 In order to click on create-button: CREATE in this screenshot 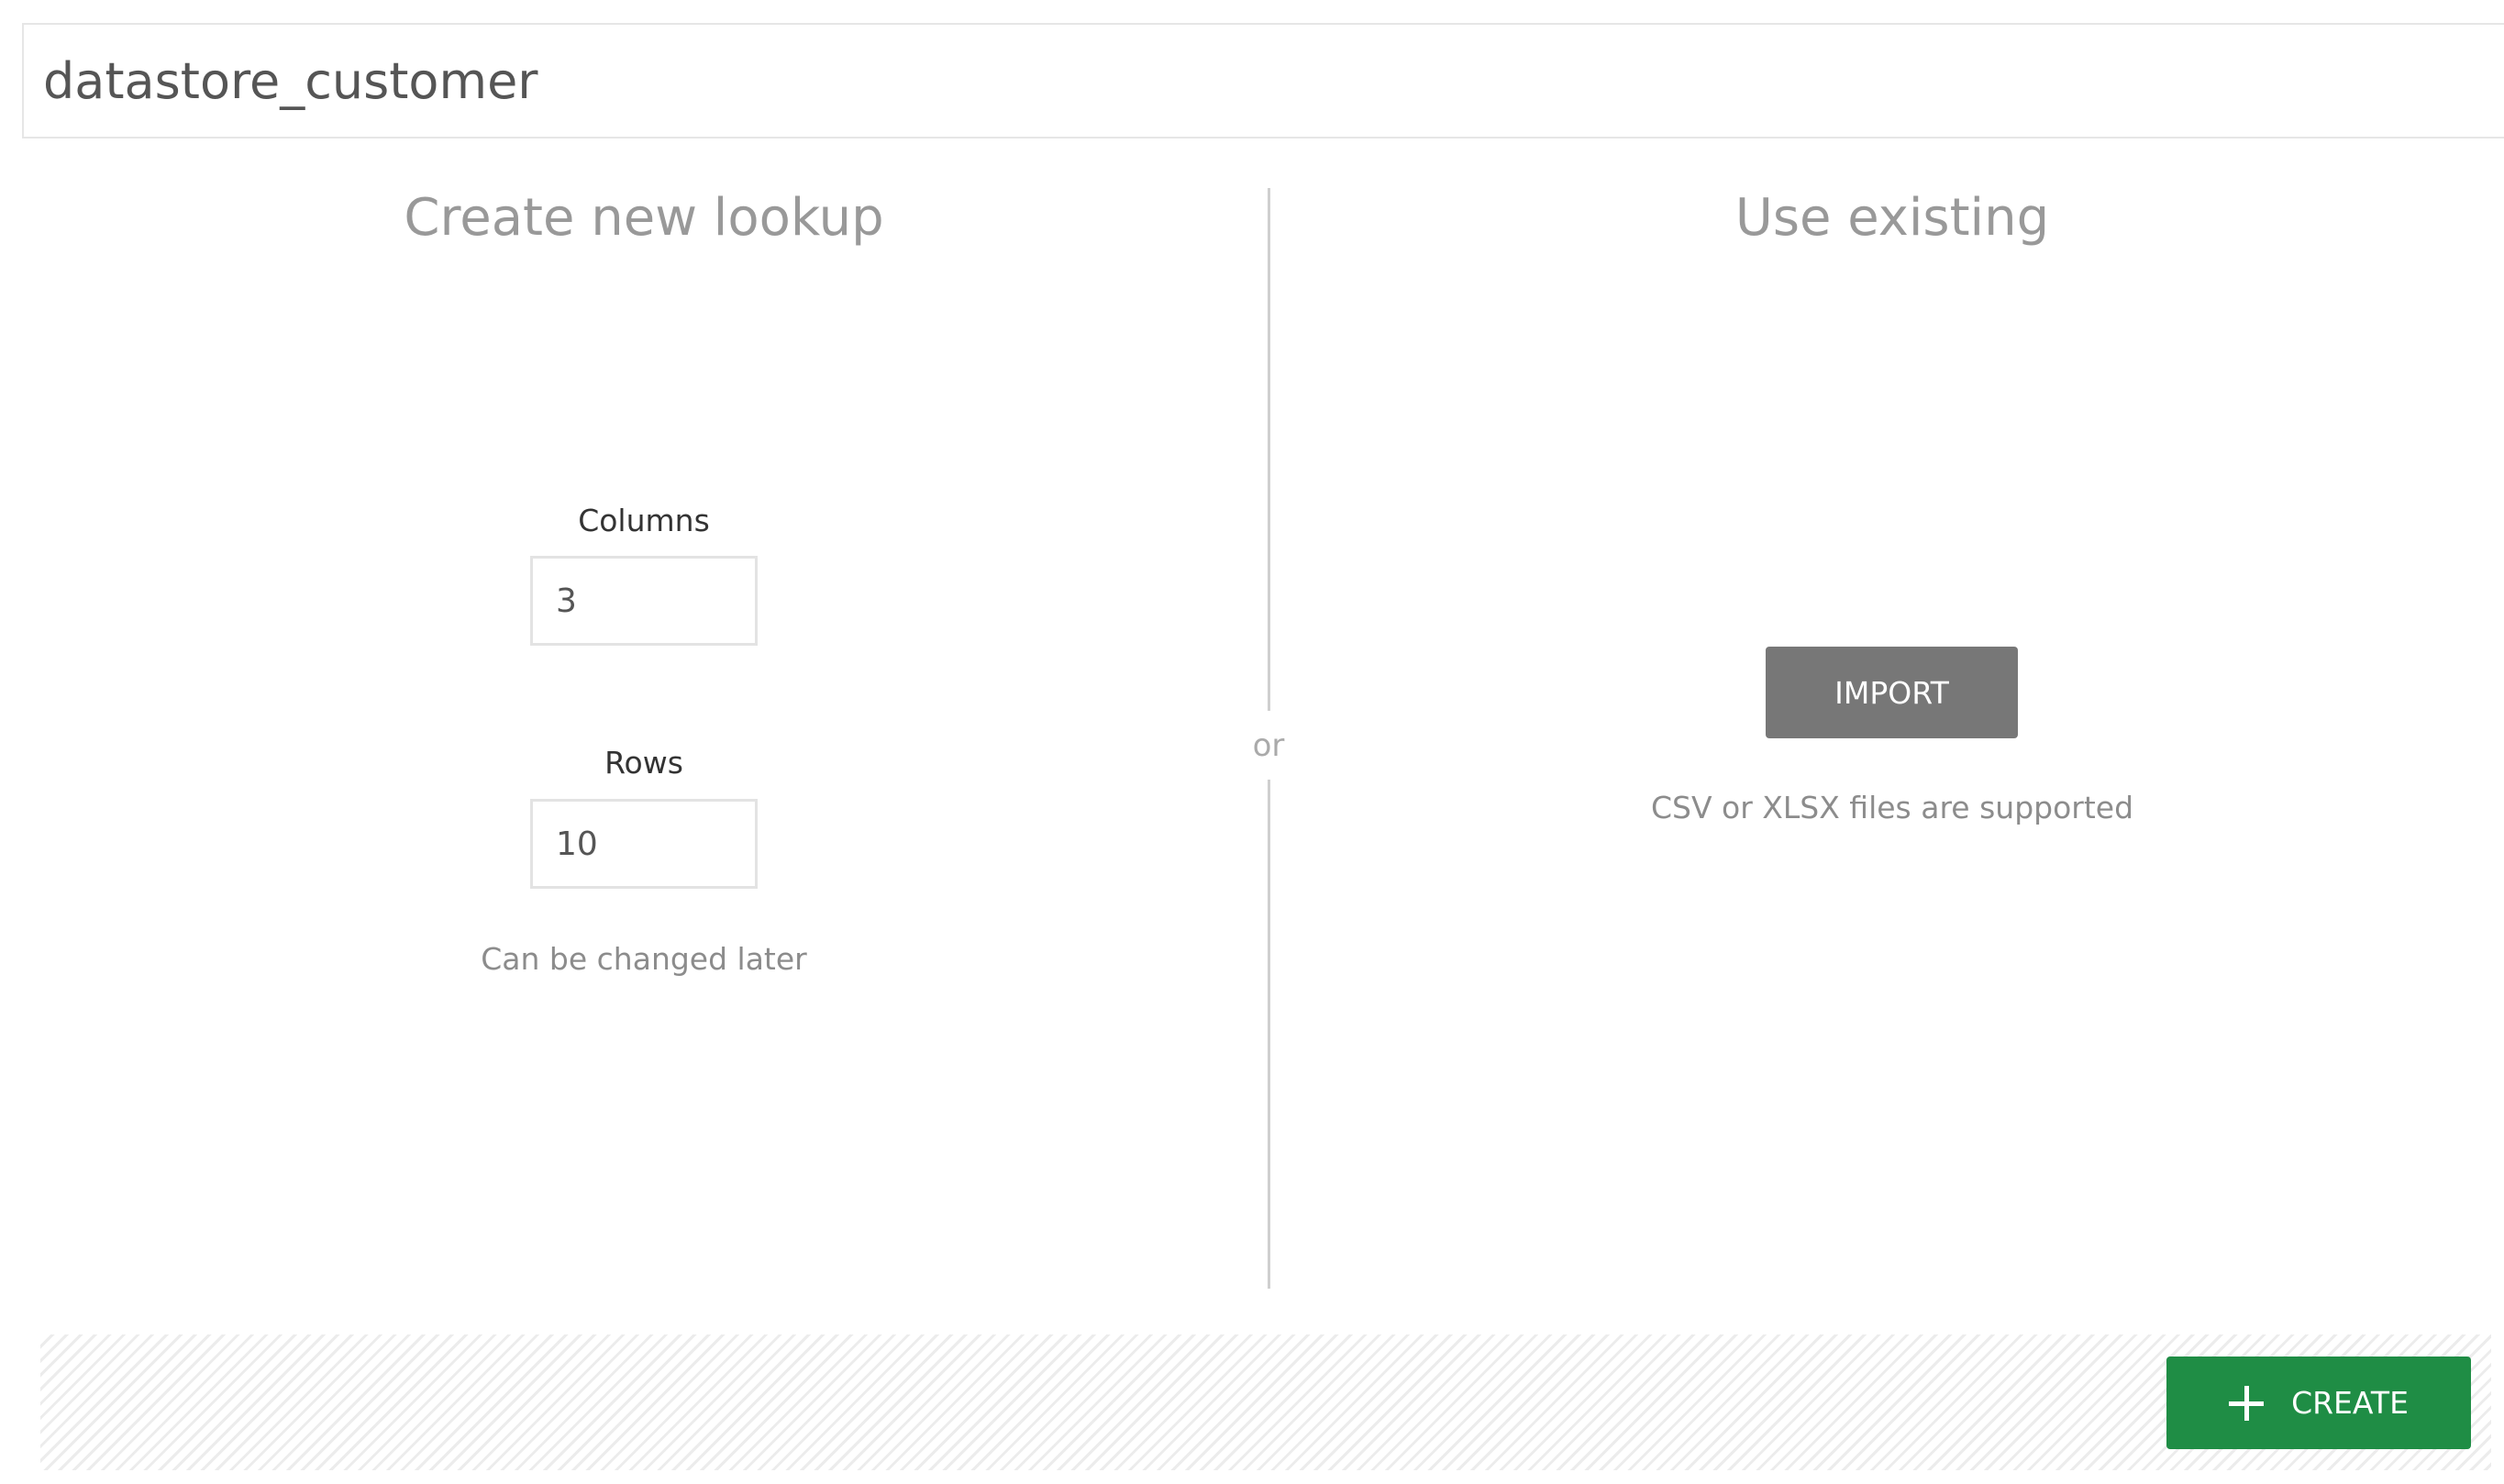, I will do `click(2318, 1403)`.